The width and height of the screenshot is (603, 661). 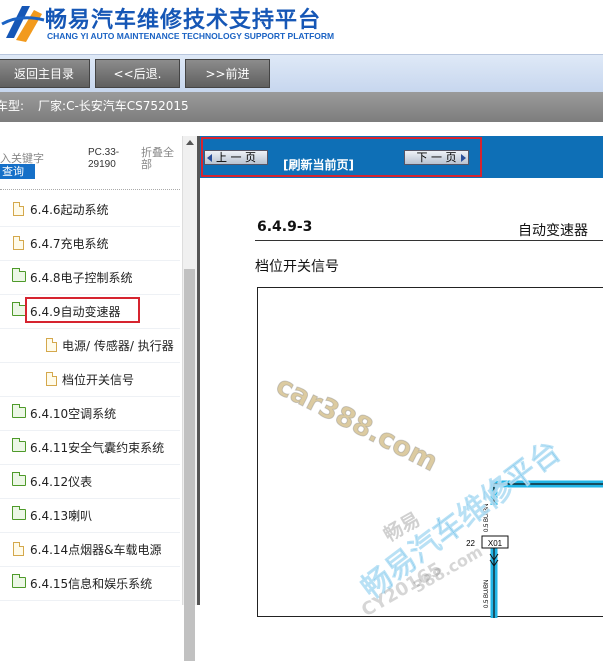 What do you see at coordinates (429, 240) in the screenshot?
I see `section-rule` at bounding box center [429, 240].